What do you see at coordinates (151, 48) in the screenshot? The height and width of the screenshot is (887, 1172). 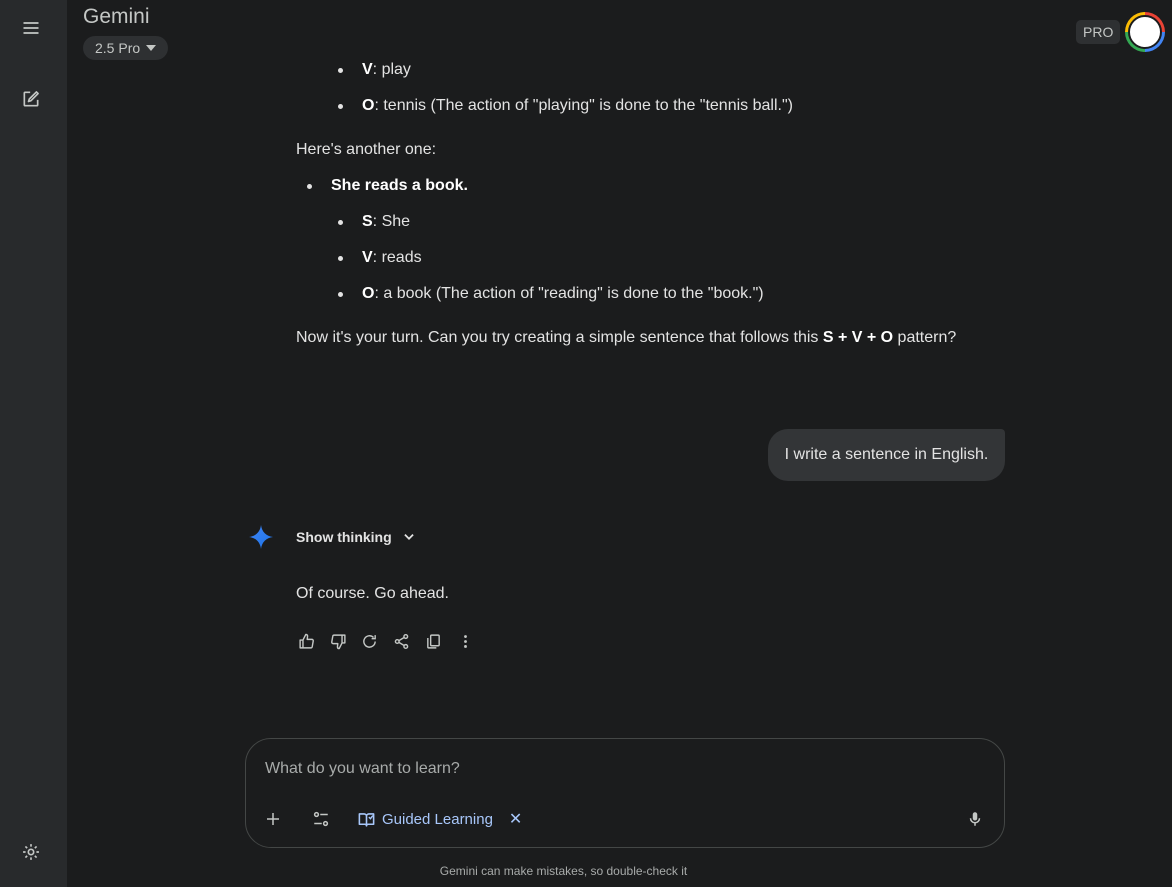 I see `caret-down-icon` at bounding box center [151, 48].